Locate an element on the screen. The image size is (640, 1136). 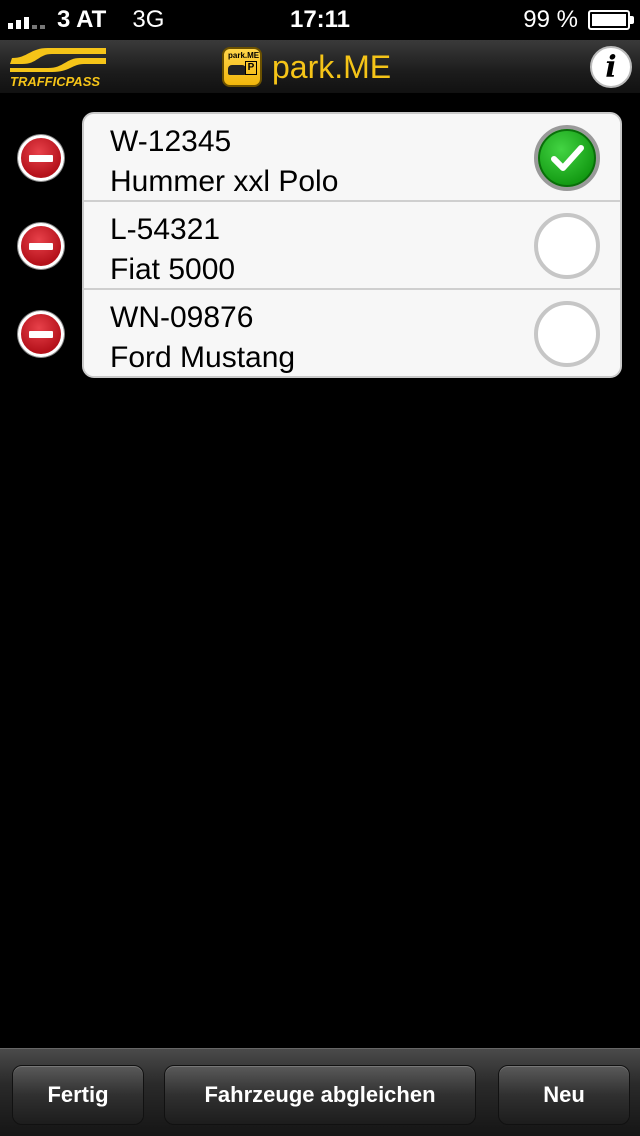
status-right: 99 % is located at coordinates (578, 20).